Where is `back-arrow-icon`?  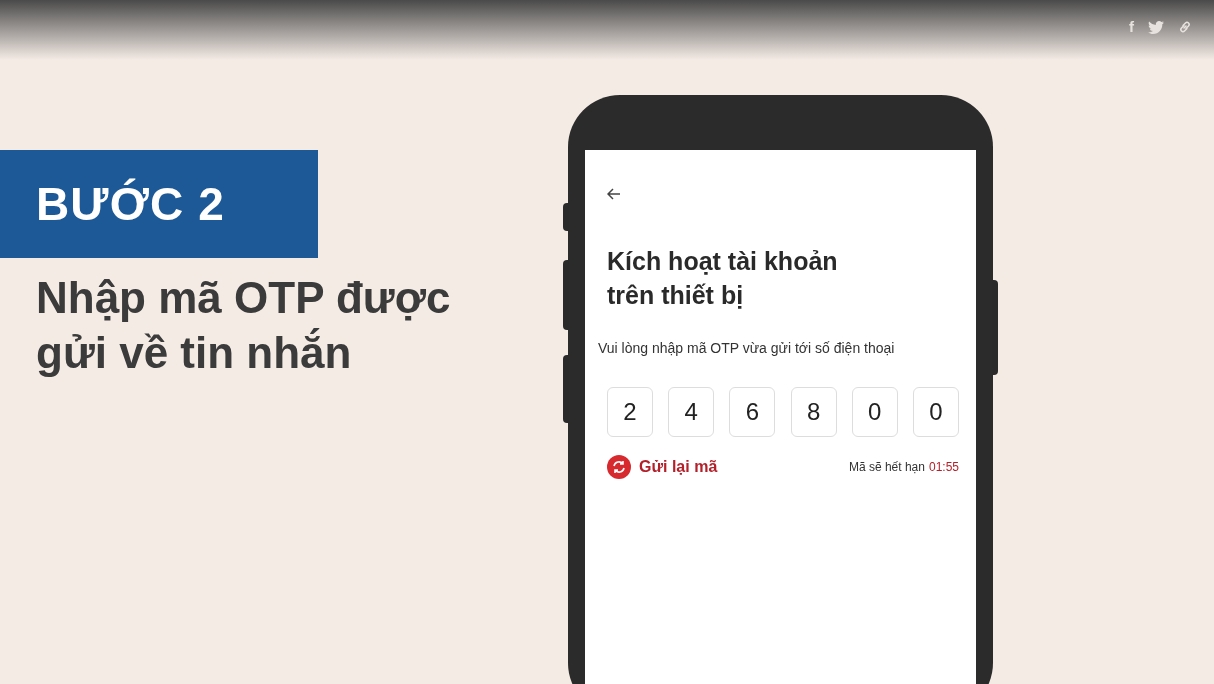
back-arrow-icon is located at coordinates (614, 194).